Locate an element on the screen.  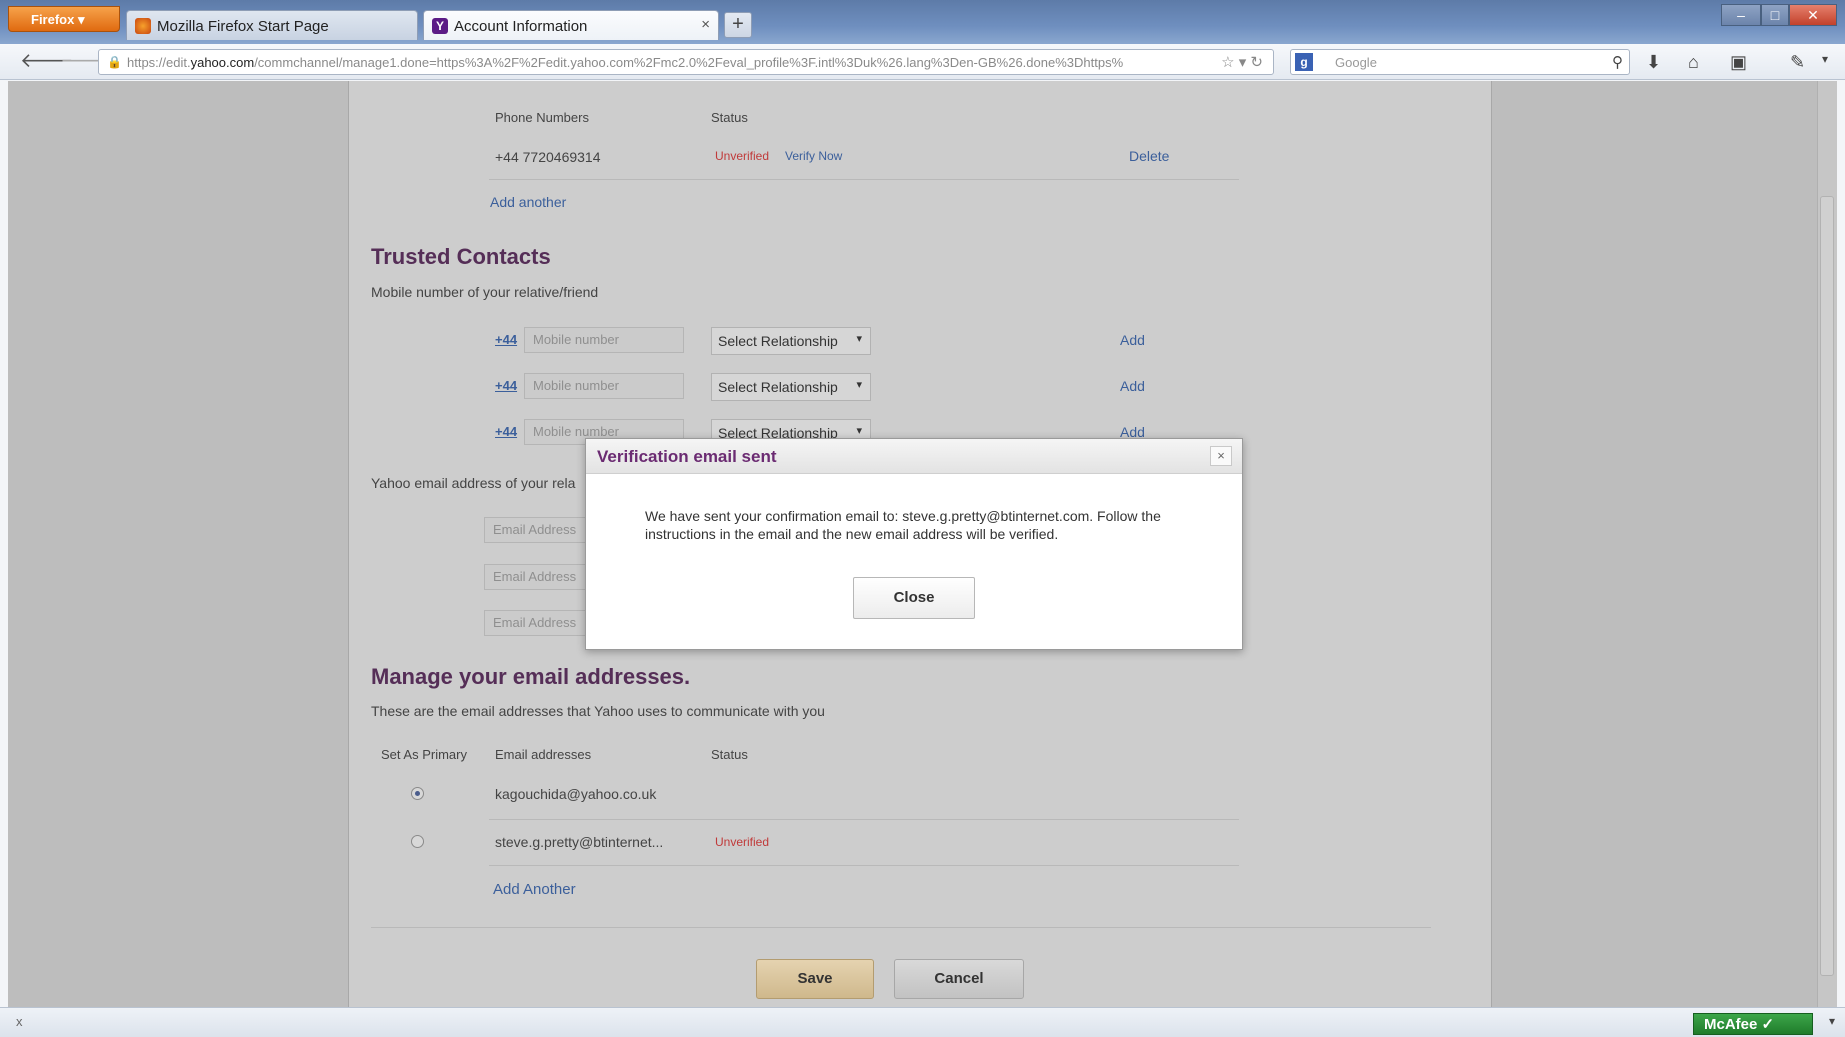
window-icon: ▣ is located at coordinates (1738, 62).